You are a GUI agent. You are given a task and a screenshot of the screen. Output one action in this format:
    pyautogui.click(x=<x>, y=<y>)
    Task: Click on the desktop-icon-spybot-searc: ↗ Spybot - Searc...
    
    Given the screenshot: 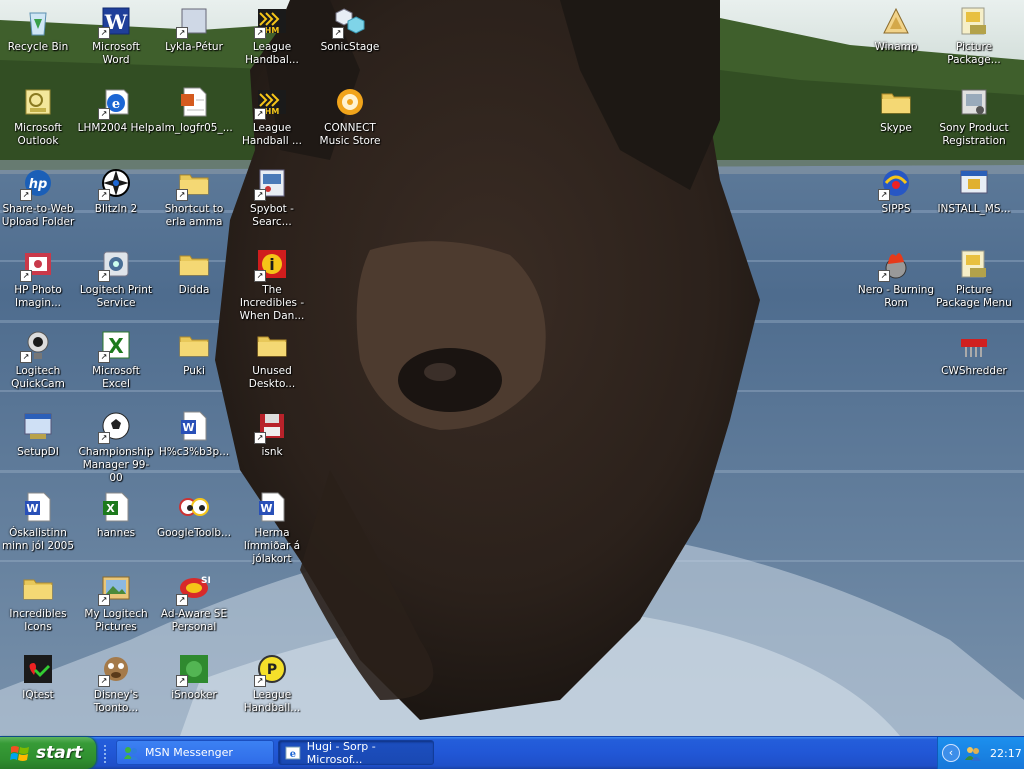 What is the action you would take?
    pyautogui.click(x=272, y=196)
    